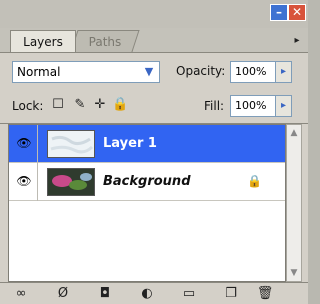 The width and height of the screenshot is (320, 304). I want to click on fill-label: Fill:, so click(214, 106).